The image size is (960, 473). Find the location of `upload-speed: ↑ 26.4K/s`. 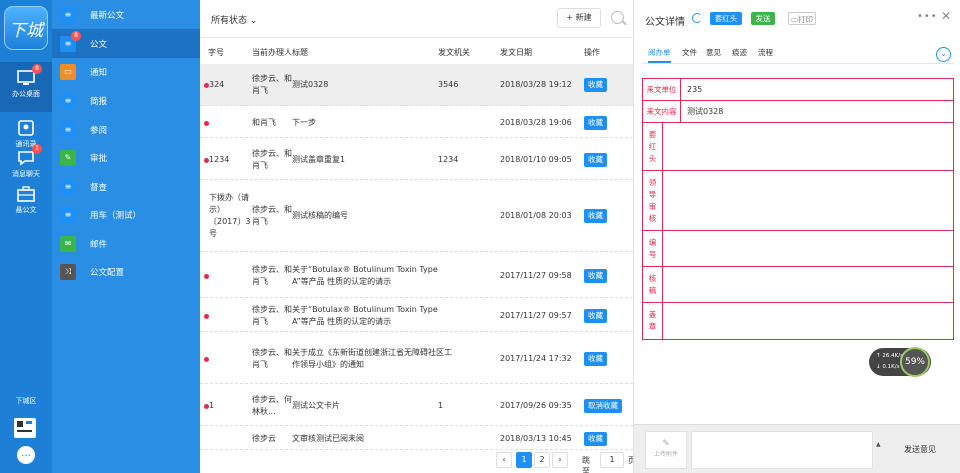

upload-speed: ↑ 26.4K/s is located at coordinates (889, 356).